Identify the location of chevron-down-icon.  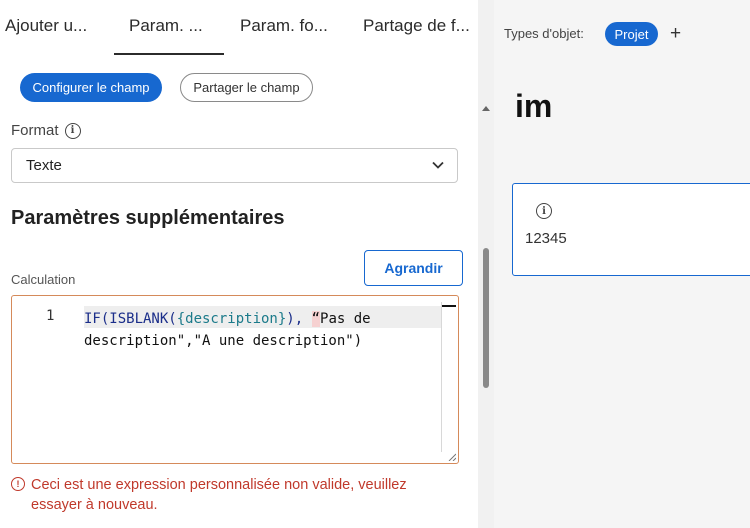
(438, 165).